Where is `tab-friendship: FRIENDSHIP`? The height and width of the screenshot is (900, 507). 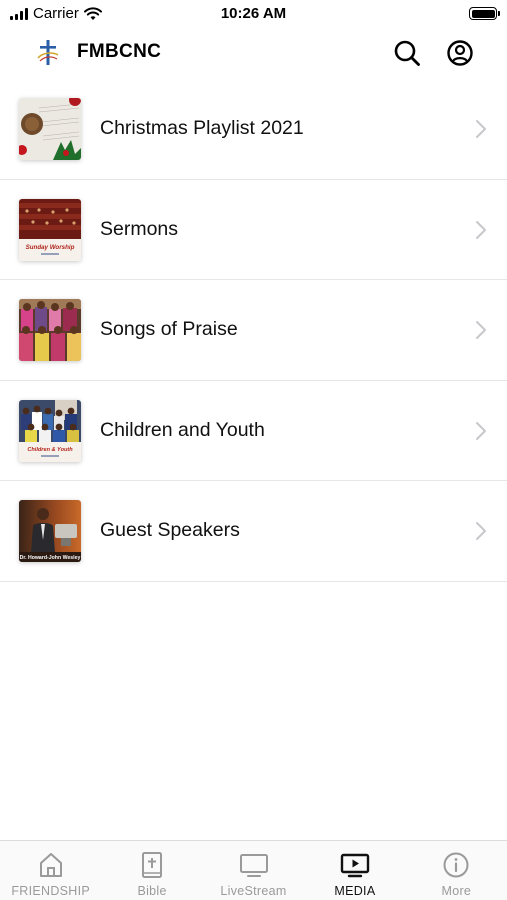
tab-friendship: FRIENDSHIP is located at coordinates (50, 870).